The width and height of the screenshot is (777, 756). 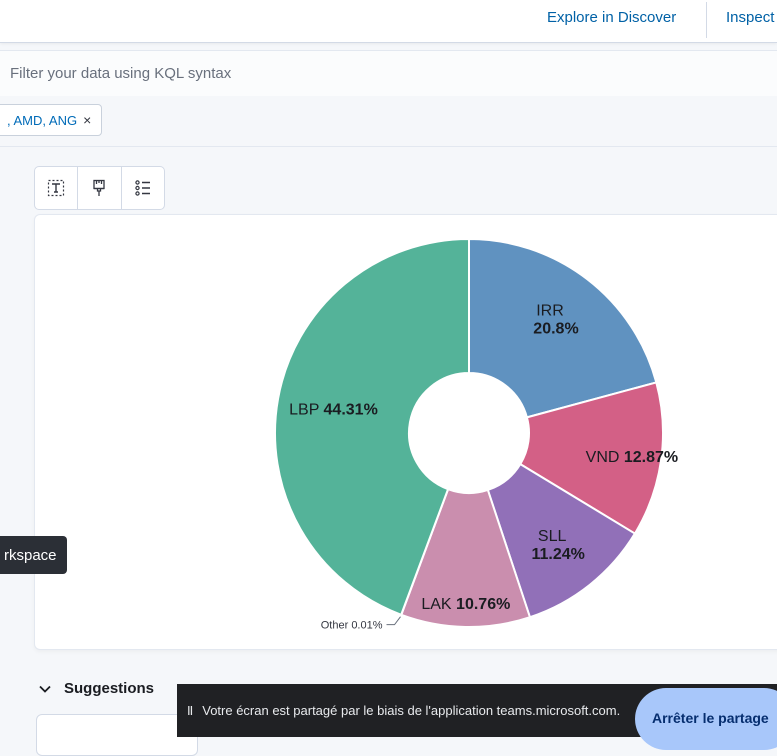 I want to click on pause-icon: II, so click(x=190, y=710).